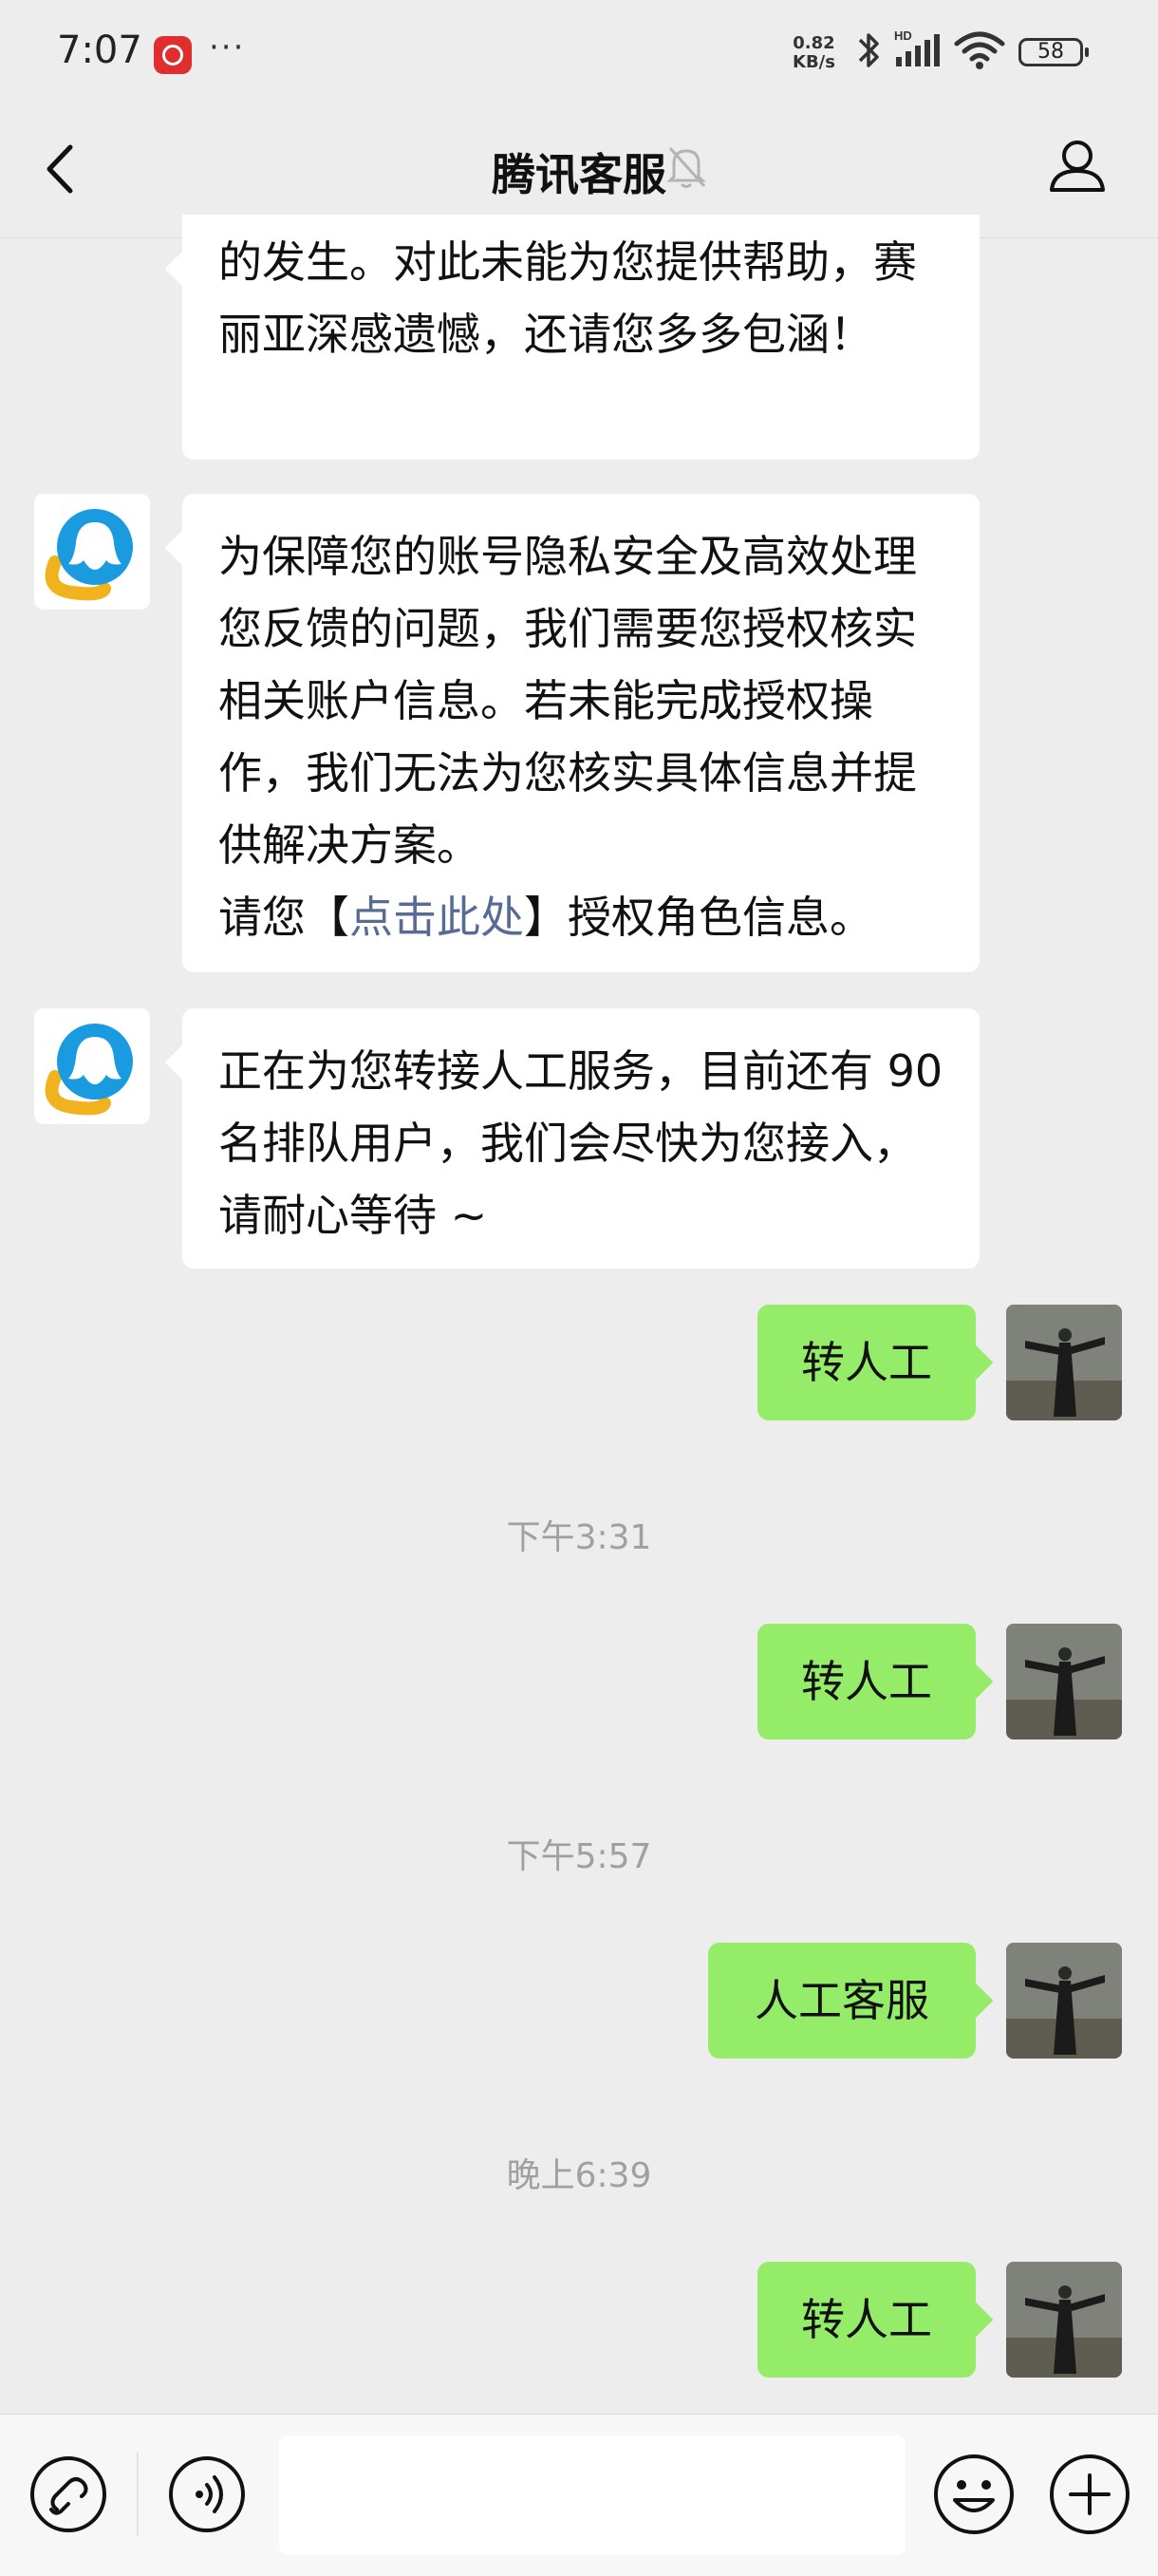 This screenshot has width=1158, height=2576. I want to click on wifi-icon, so click(979, 50).